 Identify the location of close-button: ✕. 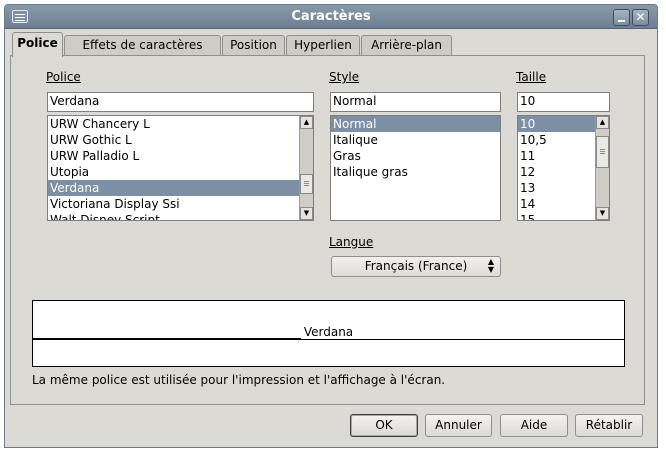
(640, 17).